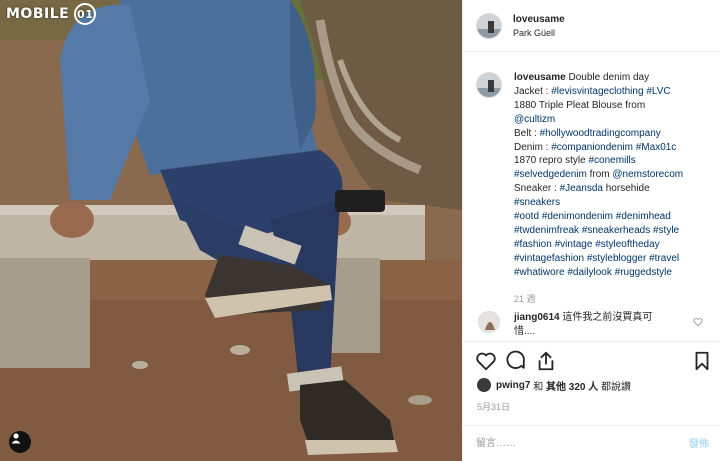  I want to click on comment-input, so click(566, 443).